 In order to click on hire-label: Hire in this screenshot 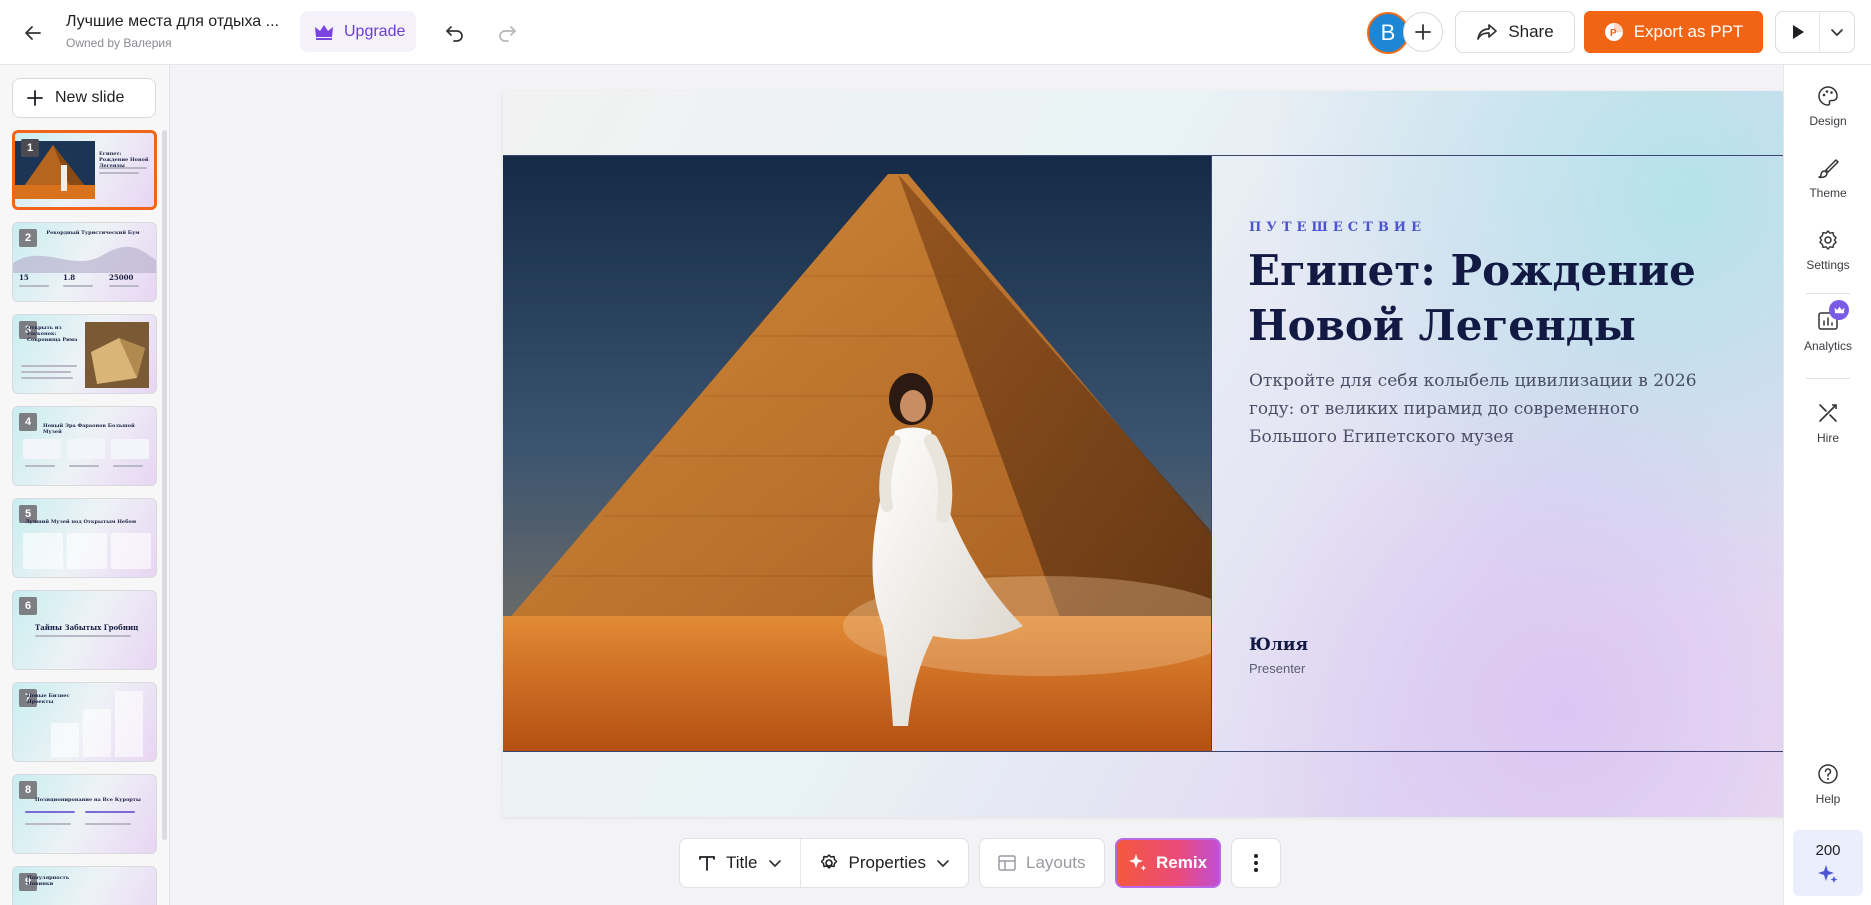, I will do `click(1827, 438)`.